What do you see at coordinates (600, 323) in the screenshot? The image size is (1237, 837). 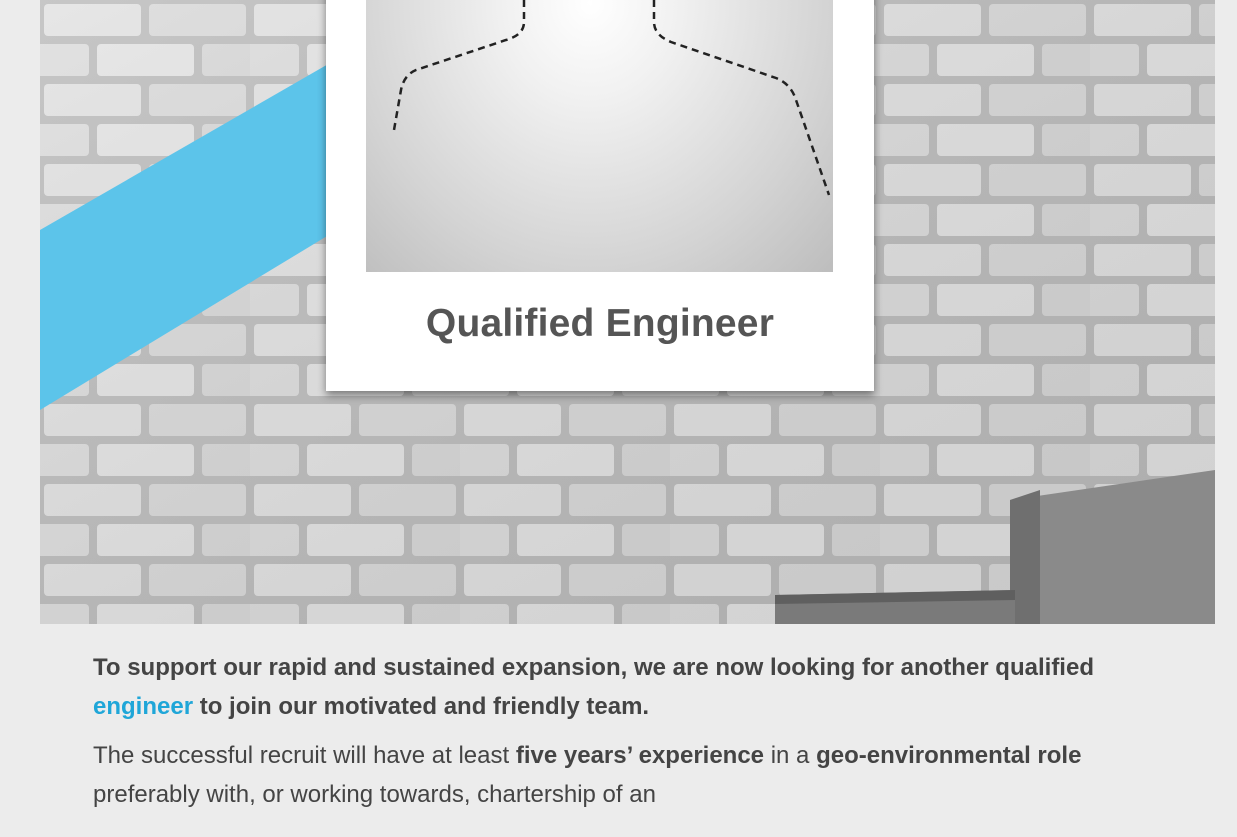 I see `job-title: Qualified Engineer` at bounding box center [600, 323].